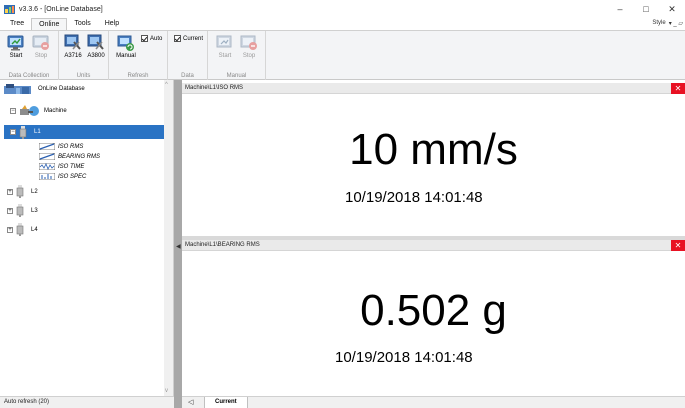  I want to click on style-menu-extra: ▾ _ ▱, so click(675, 24).